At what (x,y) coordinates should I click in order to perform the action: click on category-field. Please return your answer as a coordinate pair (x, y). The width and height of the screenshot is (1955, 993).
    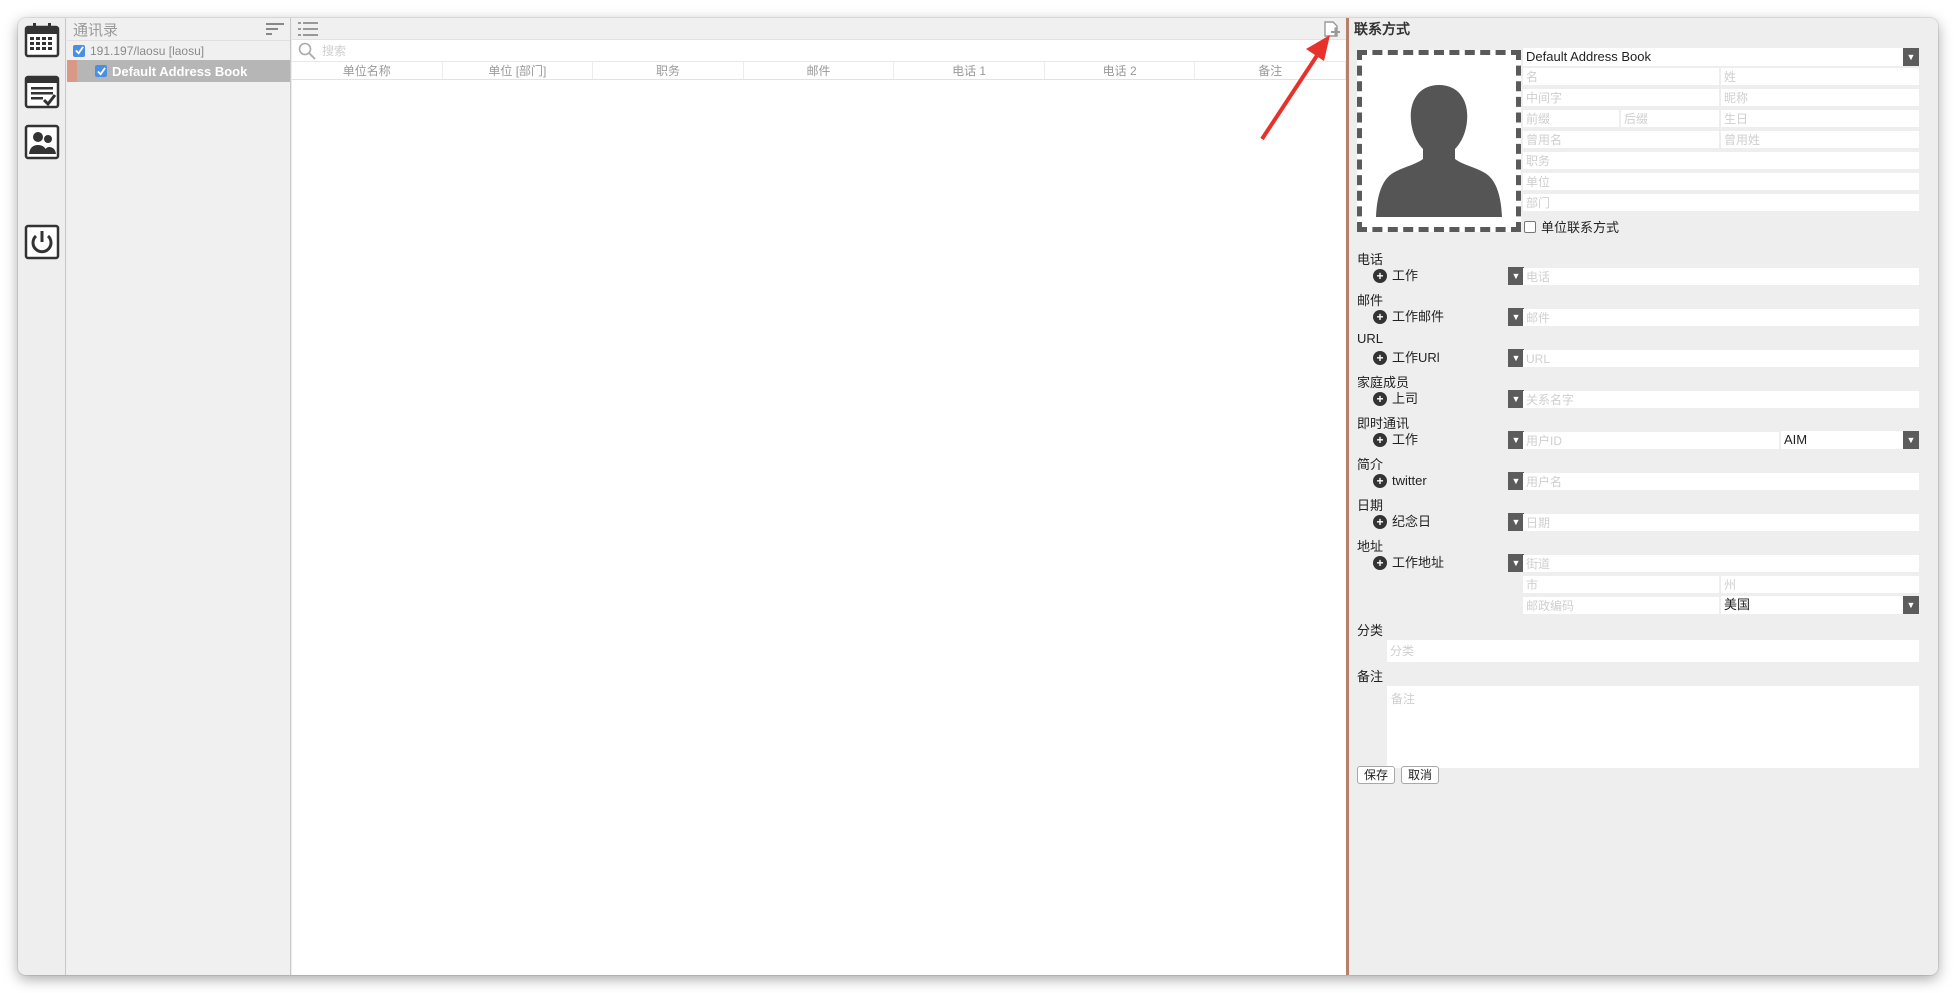
    Looking at the image, I should click on (1653, 651).